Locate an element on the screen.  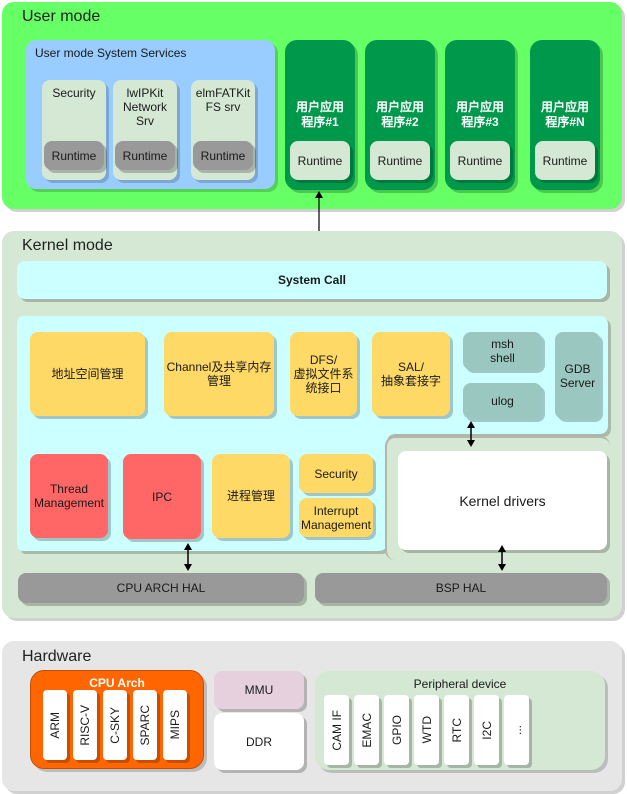
kernel-module-thread-management-label: Thread Management is located at coordinates (69, 496).